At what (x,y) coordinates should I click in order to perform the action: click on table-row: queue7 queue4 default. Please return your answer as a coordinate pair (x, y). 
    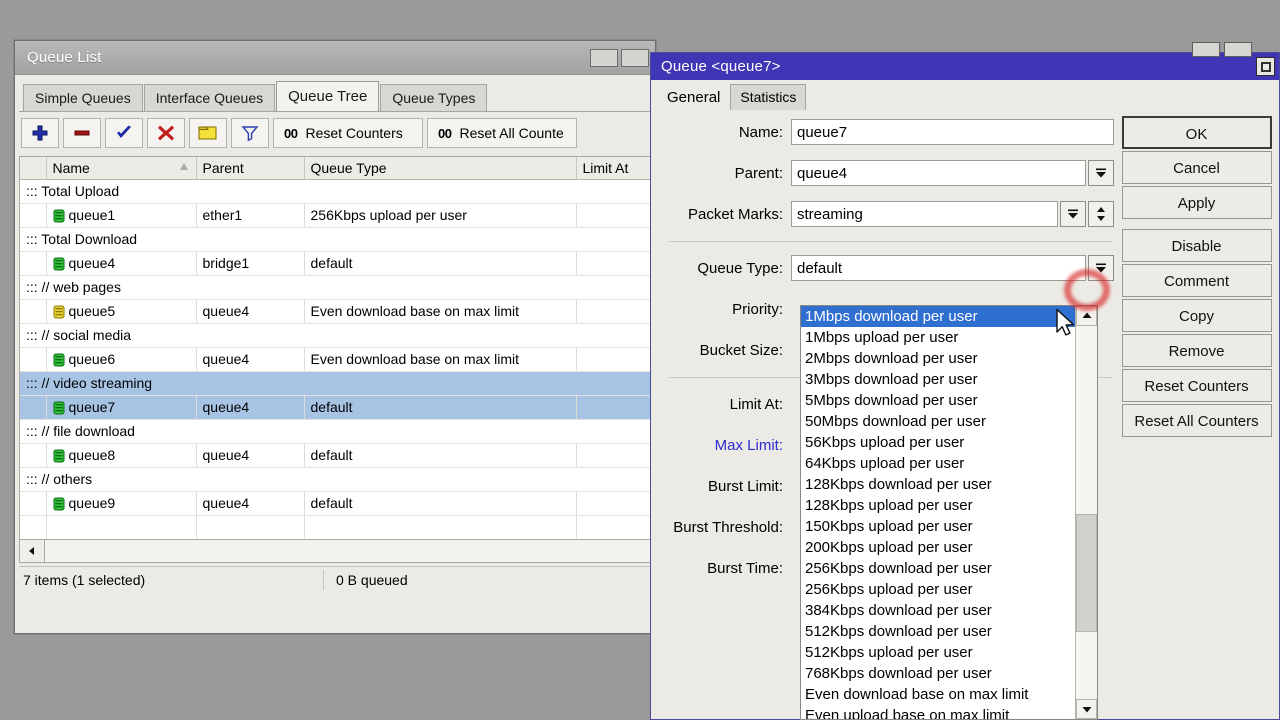
    Looking at the image, I should click on (335, 407).